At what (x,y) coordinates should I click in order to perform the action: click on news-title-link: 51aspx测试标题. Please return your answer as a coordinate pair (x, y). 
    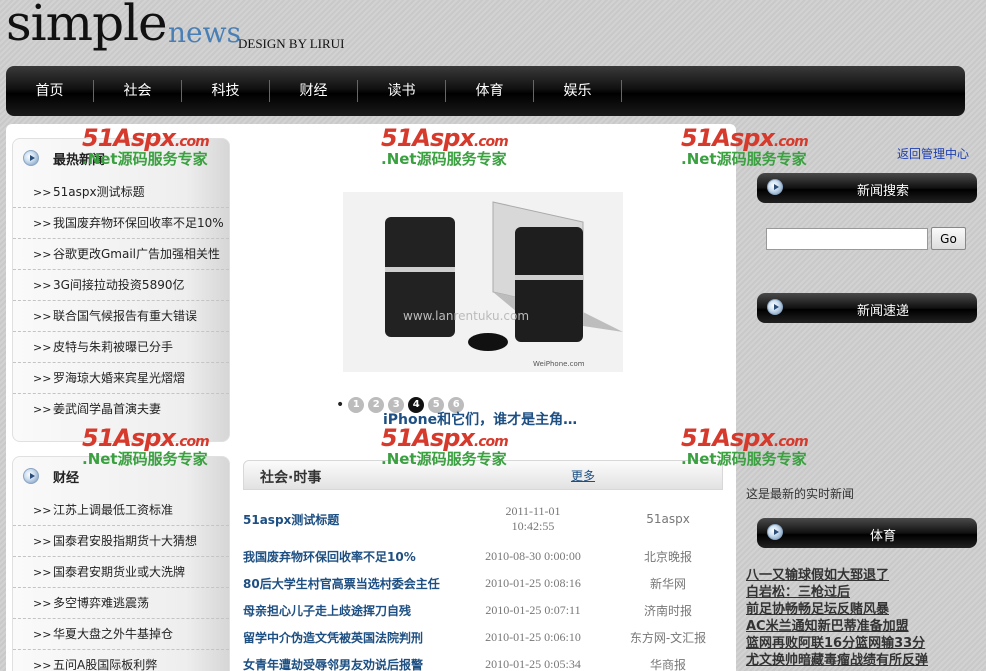
    Looking at the image, I should click on (353, 519).